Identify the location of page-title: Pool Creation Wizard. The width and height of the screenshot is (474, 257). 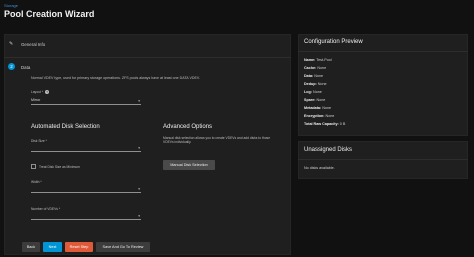
(49, 14).